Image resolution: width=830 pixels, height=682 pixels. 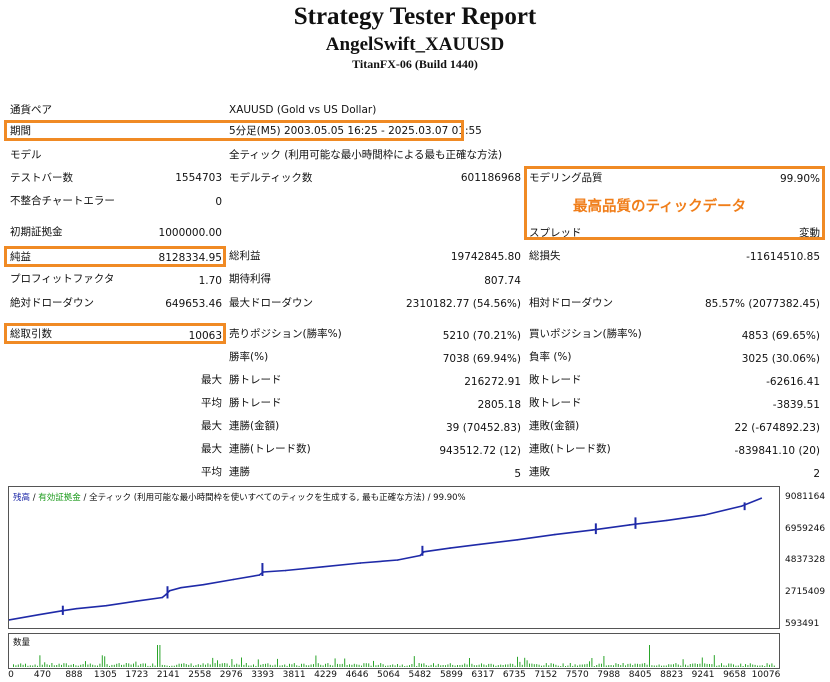 I want to click on report-title: Strategy Tester Report, so click(x=415, y=16).